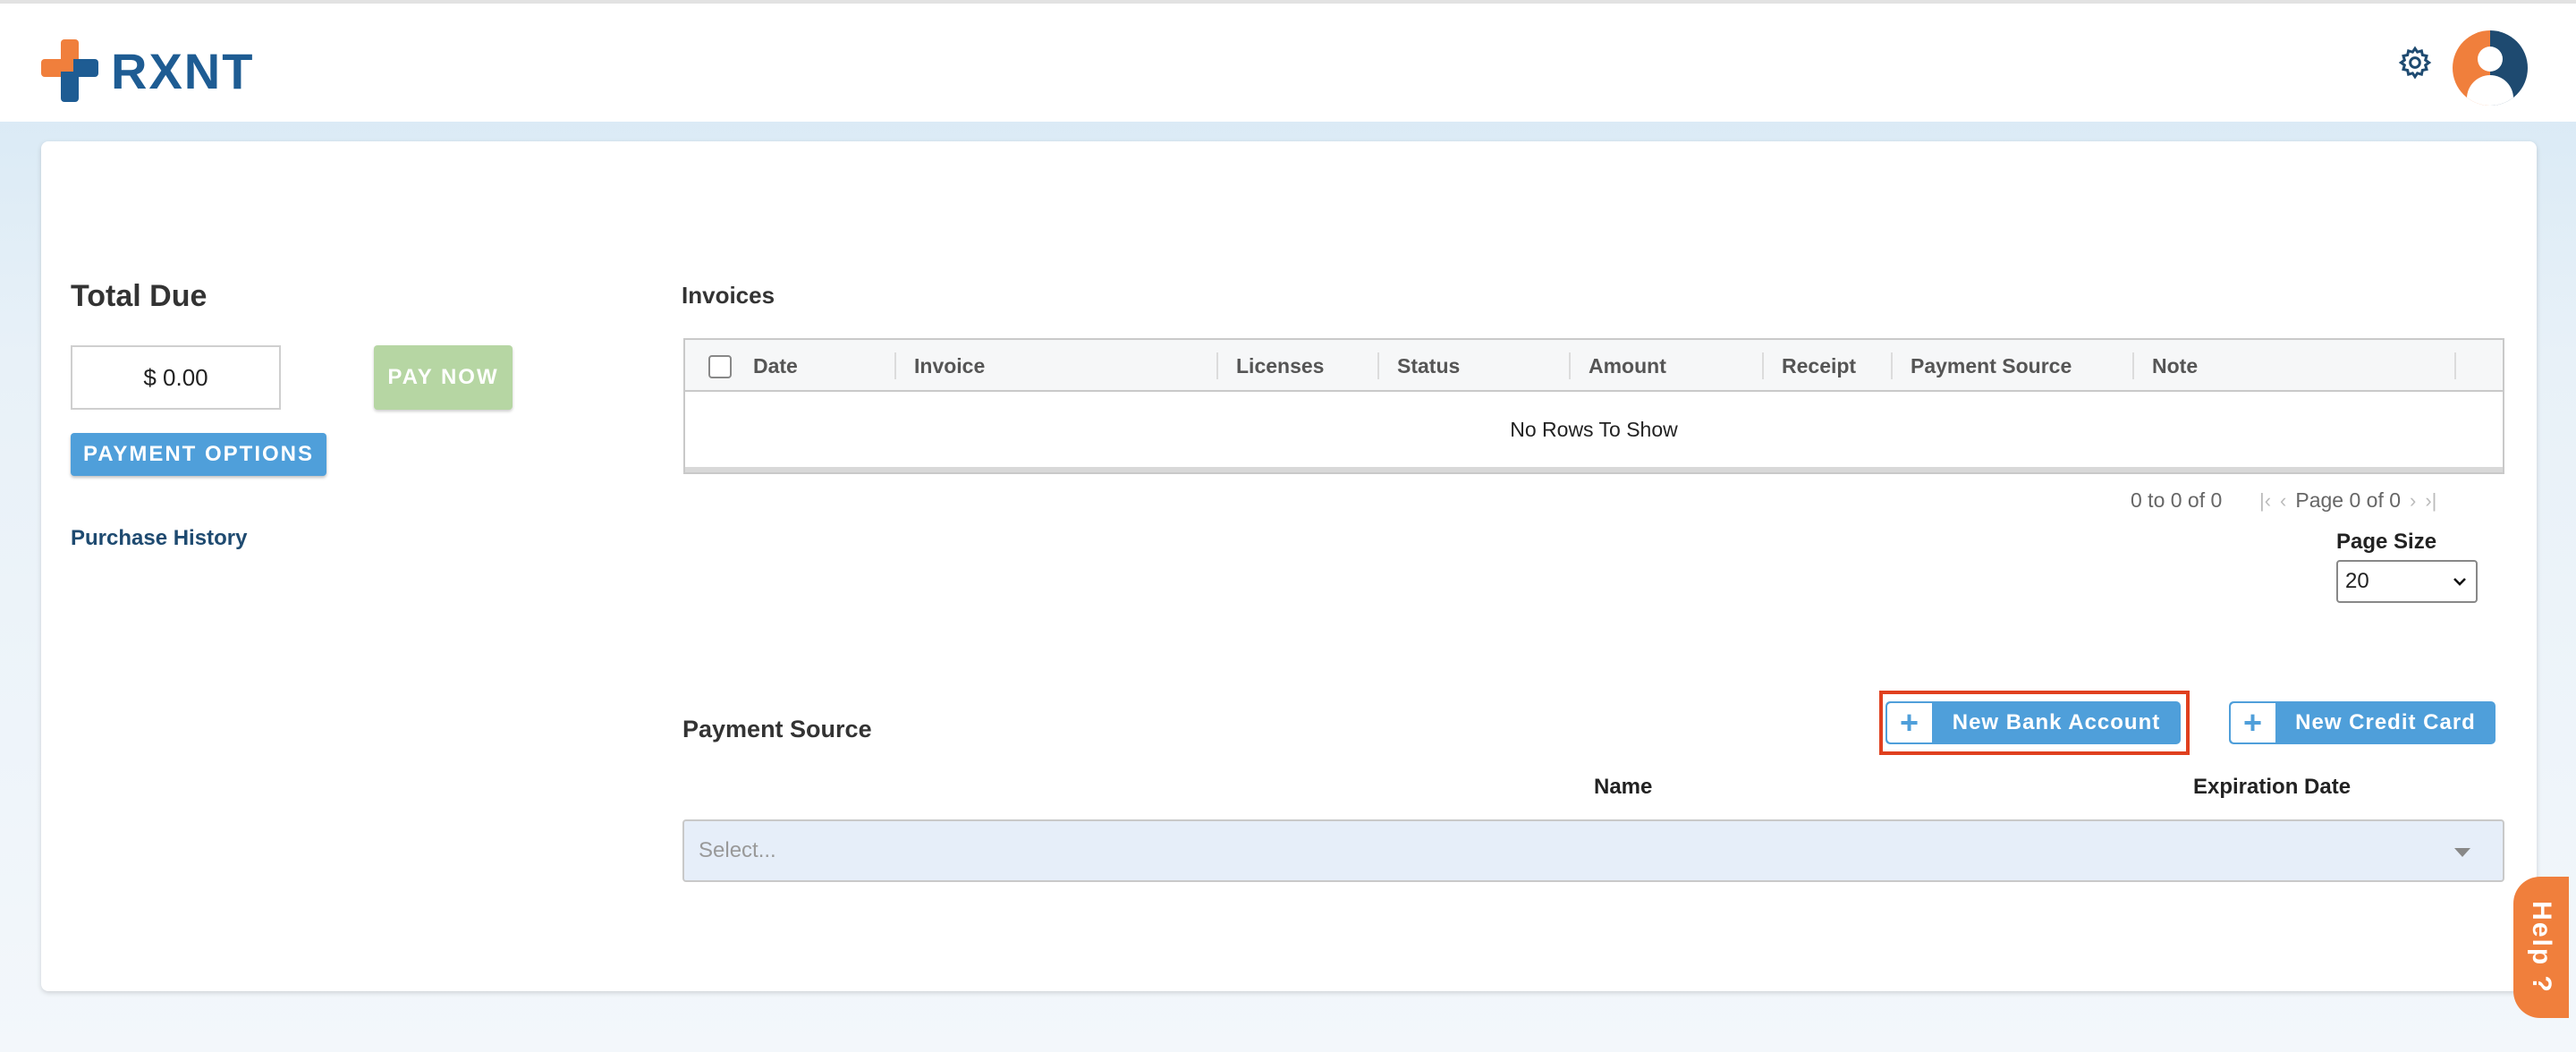 This screenshot has width=2576, height=1052. I want to click on page-size-value: 20, so click(2357, 581).